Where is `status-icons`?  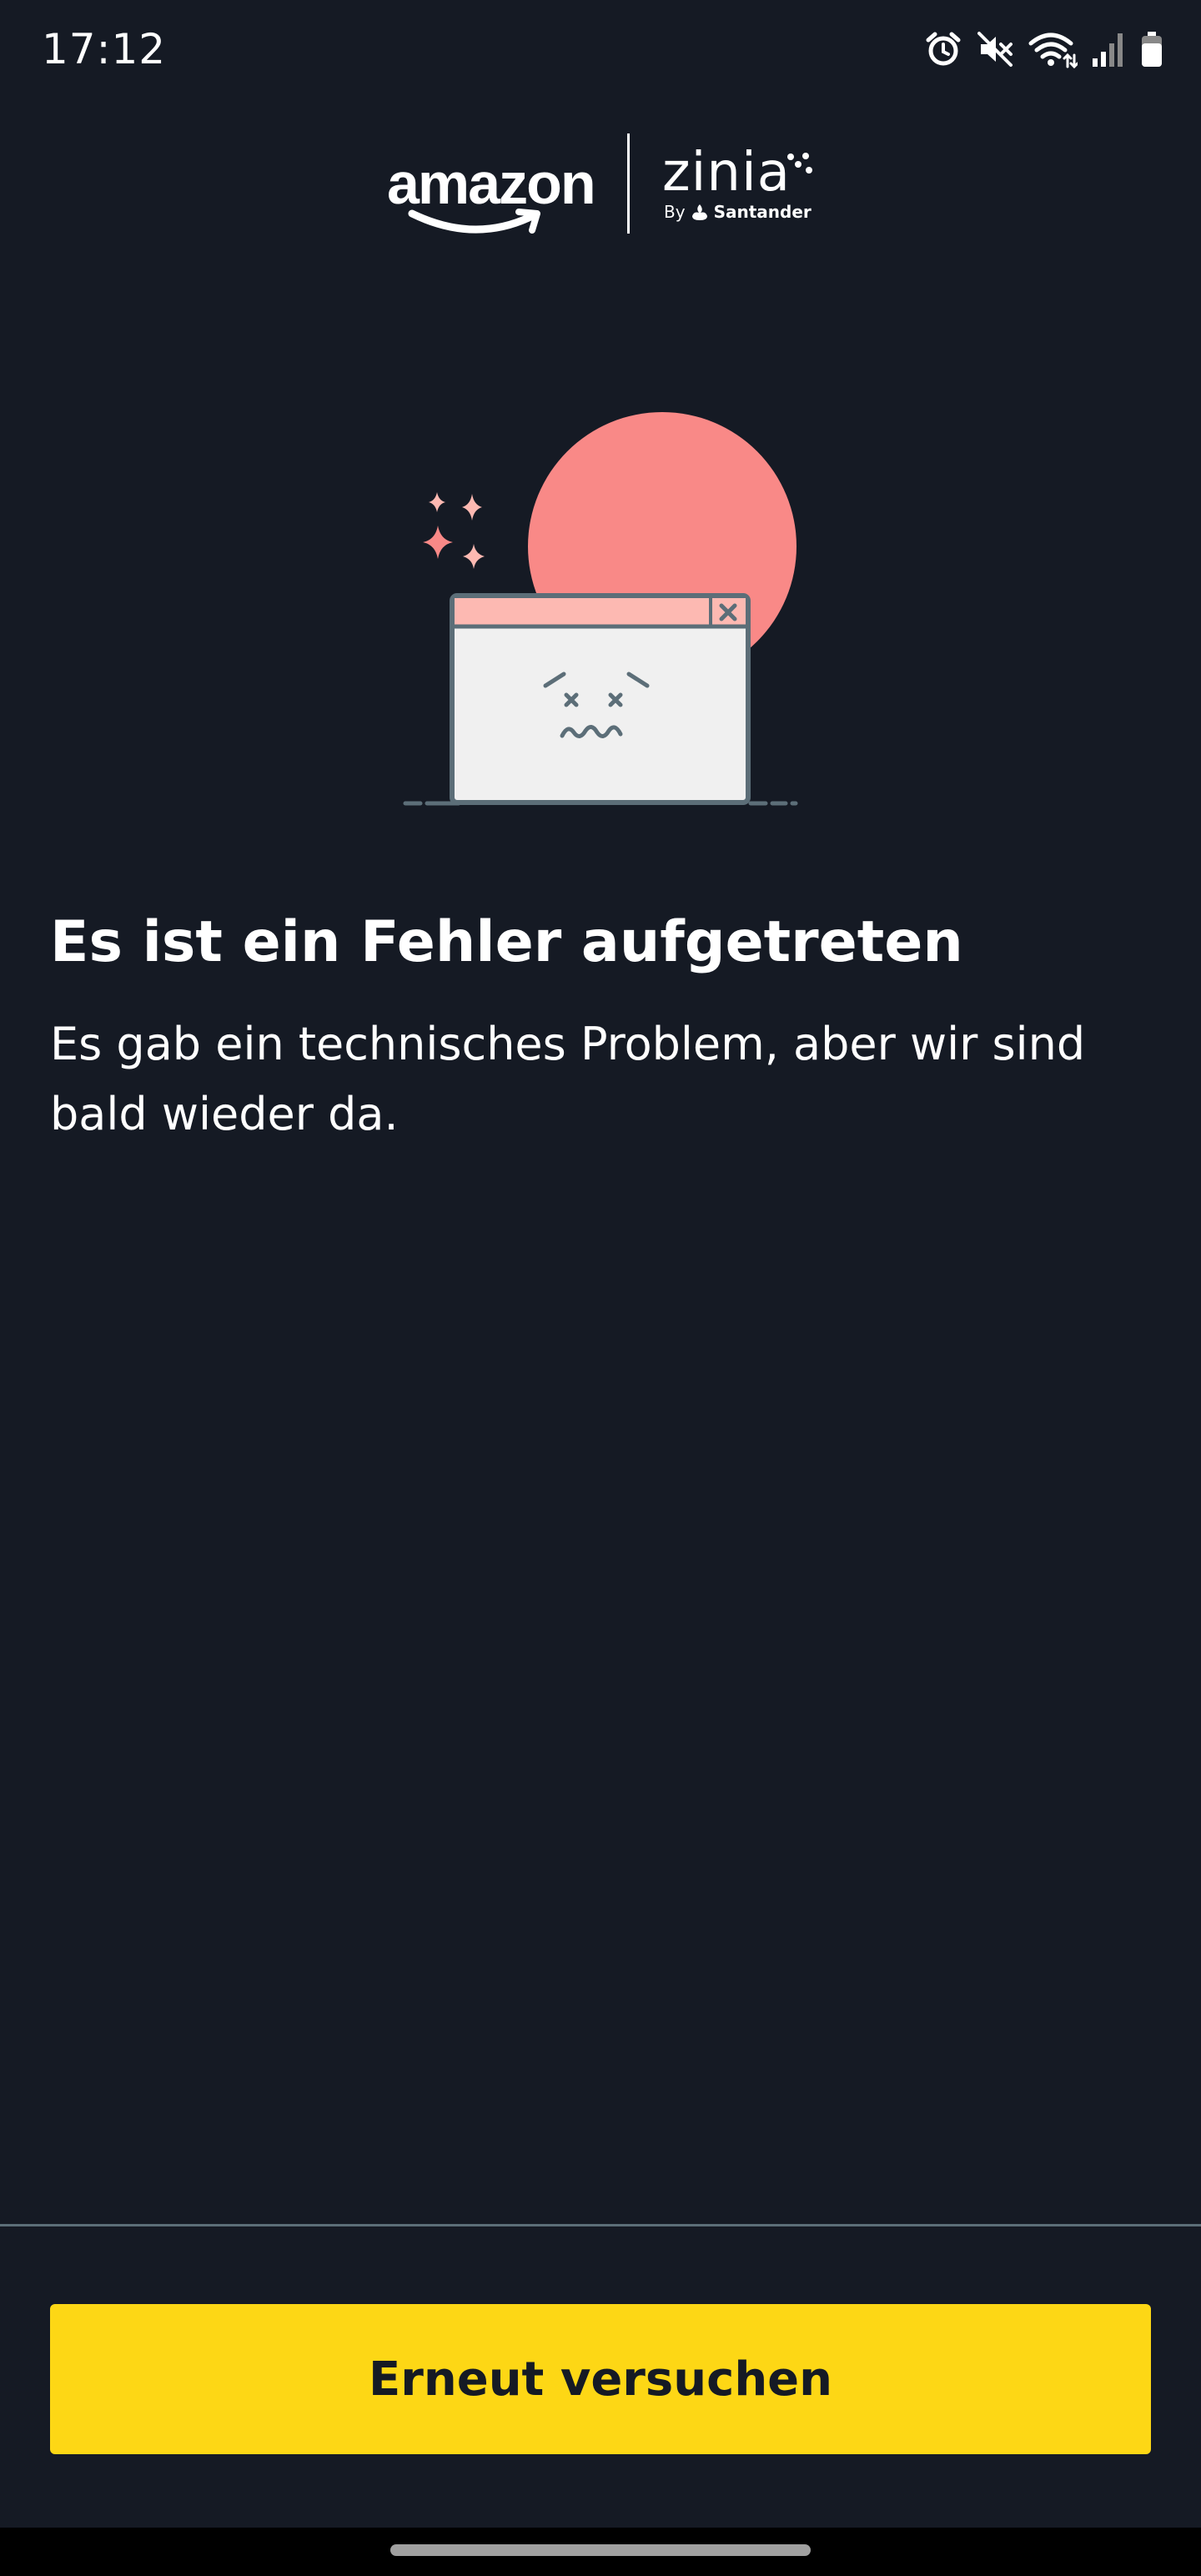
status-icons is located at coordinates (1044, 51).